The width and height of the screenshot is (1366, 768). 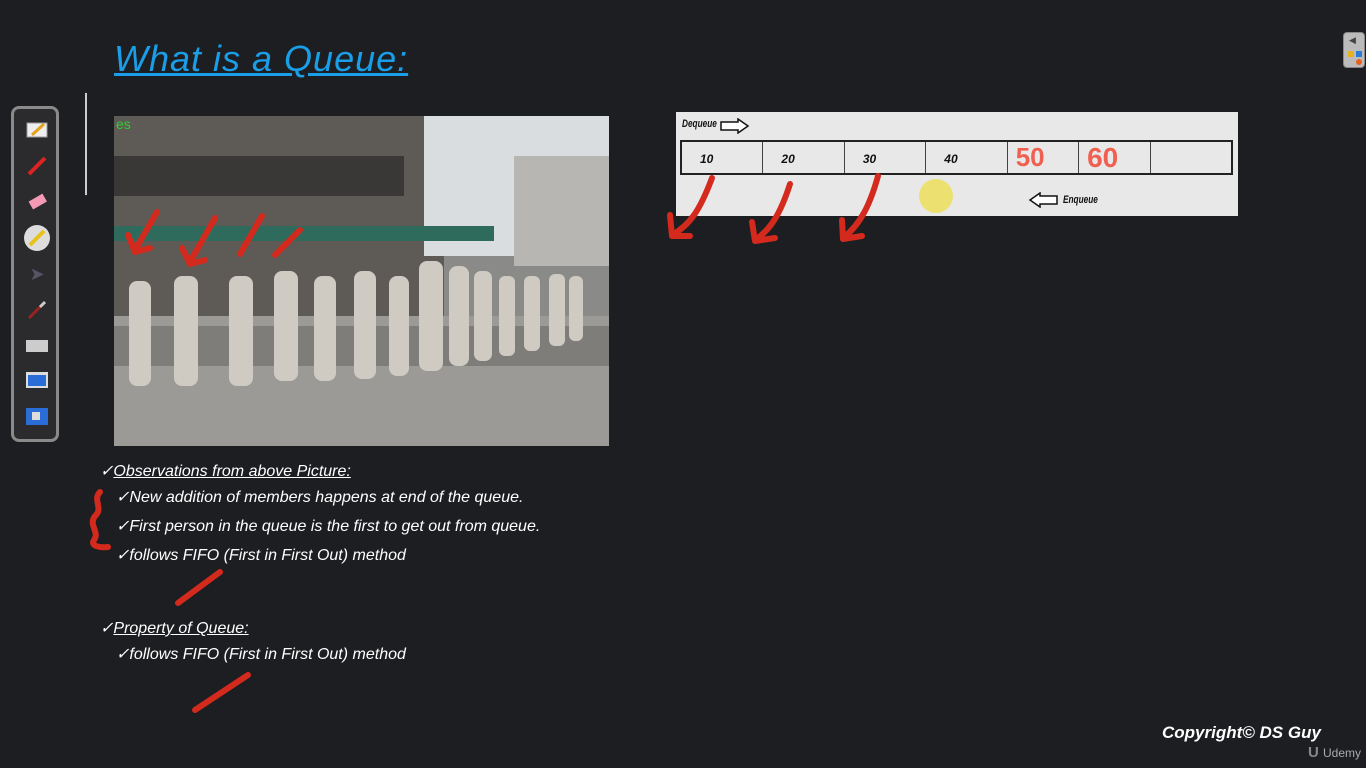 I want to click on enqueue-arrow-icon, so click(x=1043, y=200).